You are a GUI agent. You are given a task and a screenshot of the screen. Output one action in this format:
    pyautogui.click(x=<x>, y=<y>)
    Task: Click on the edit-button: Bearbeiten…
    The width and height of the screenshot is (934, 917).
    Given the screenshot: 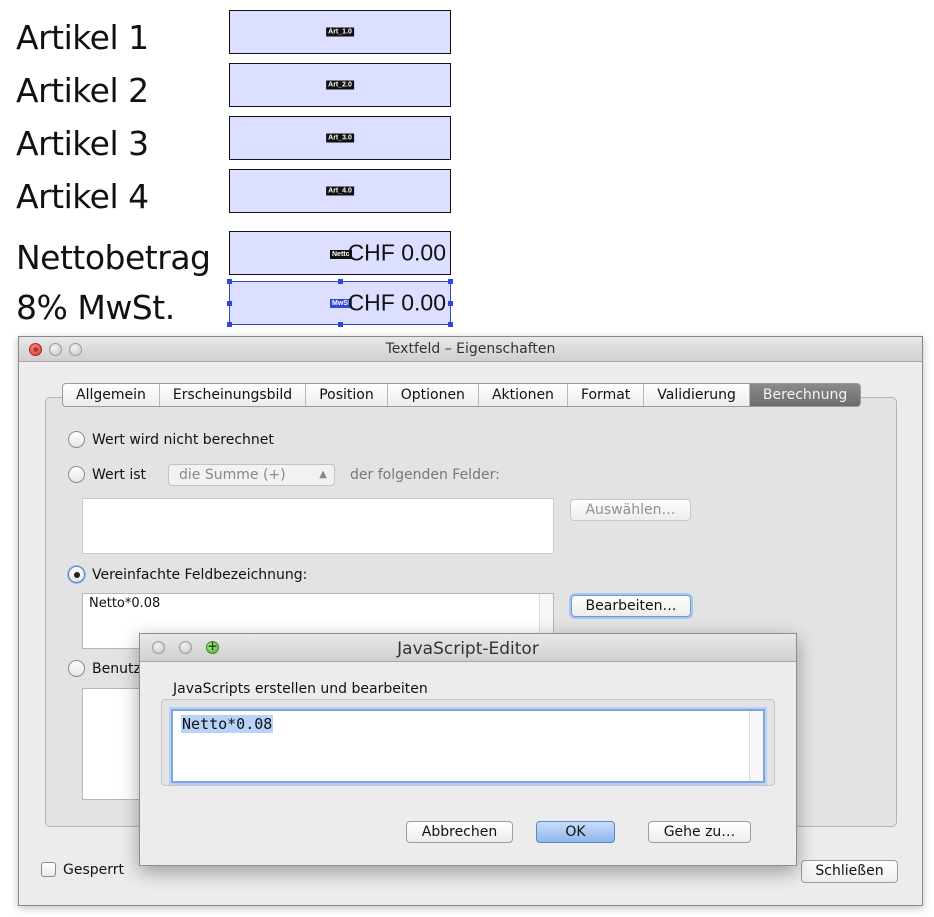 What is the action you would take?
    pyautogui.click(x=631, y=606)
    